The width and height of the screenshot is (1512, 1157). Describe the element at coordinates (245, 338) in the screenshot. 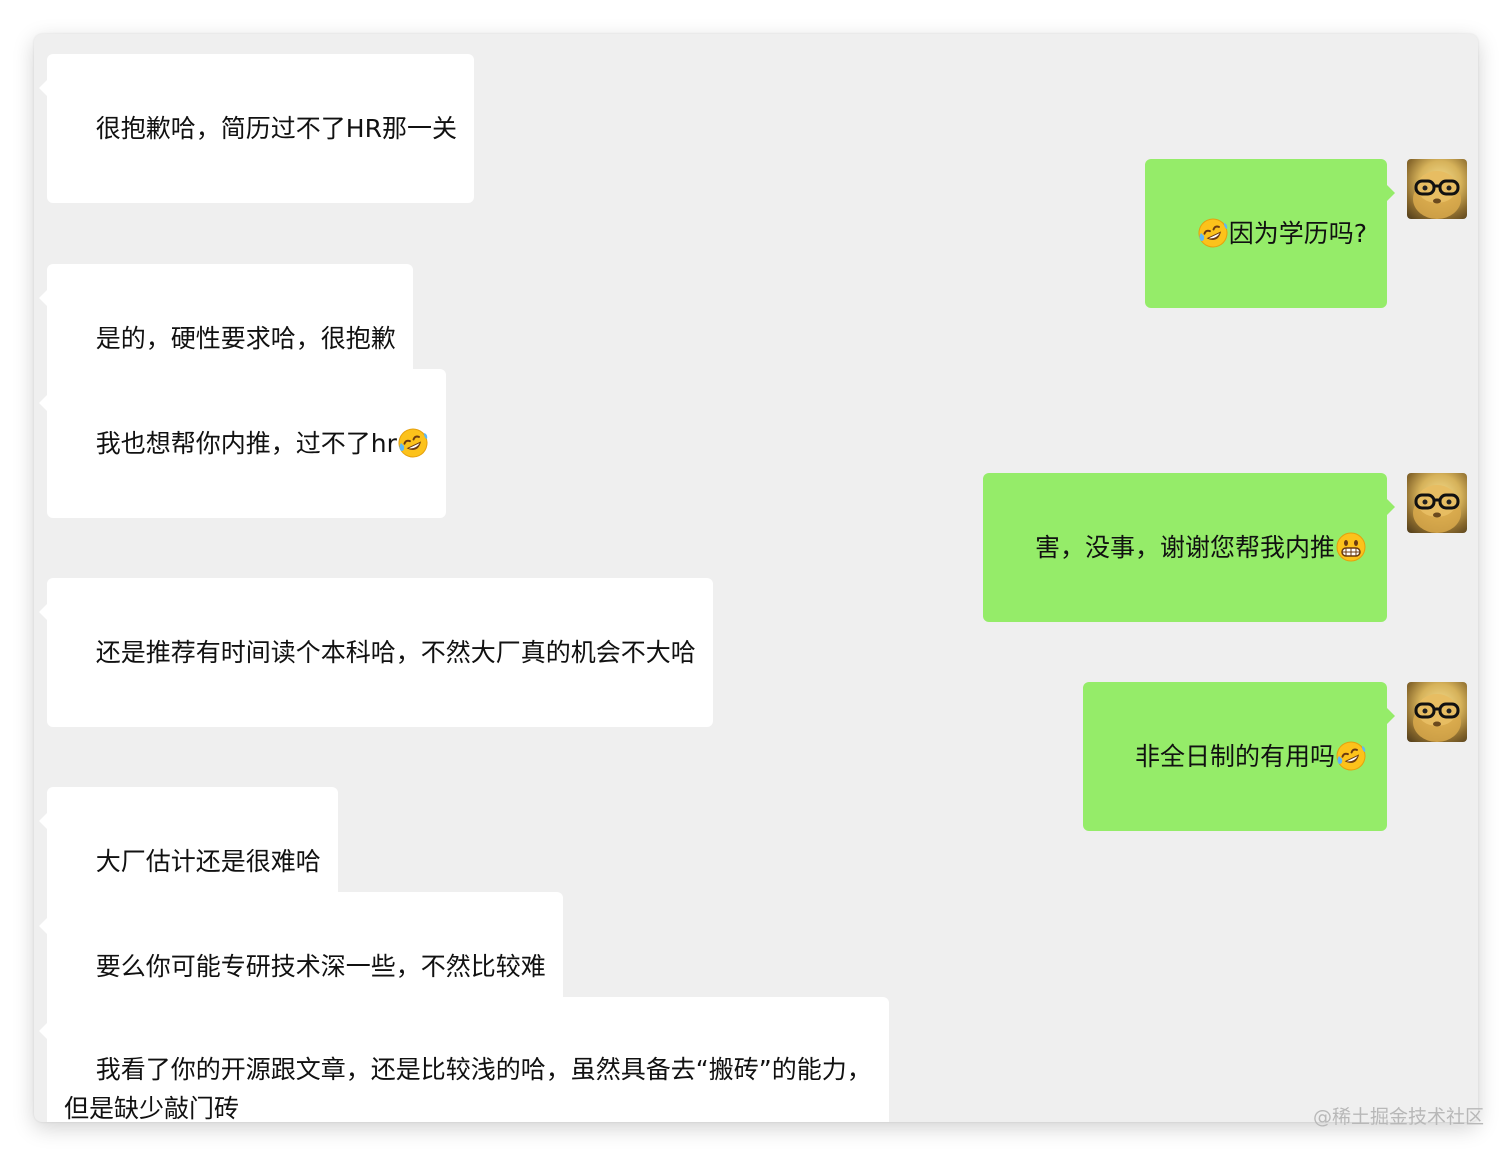

I see `message-text: 是的，硬性要求哈，很抱歉` at that location.